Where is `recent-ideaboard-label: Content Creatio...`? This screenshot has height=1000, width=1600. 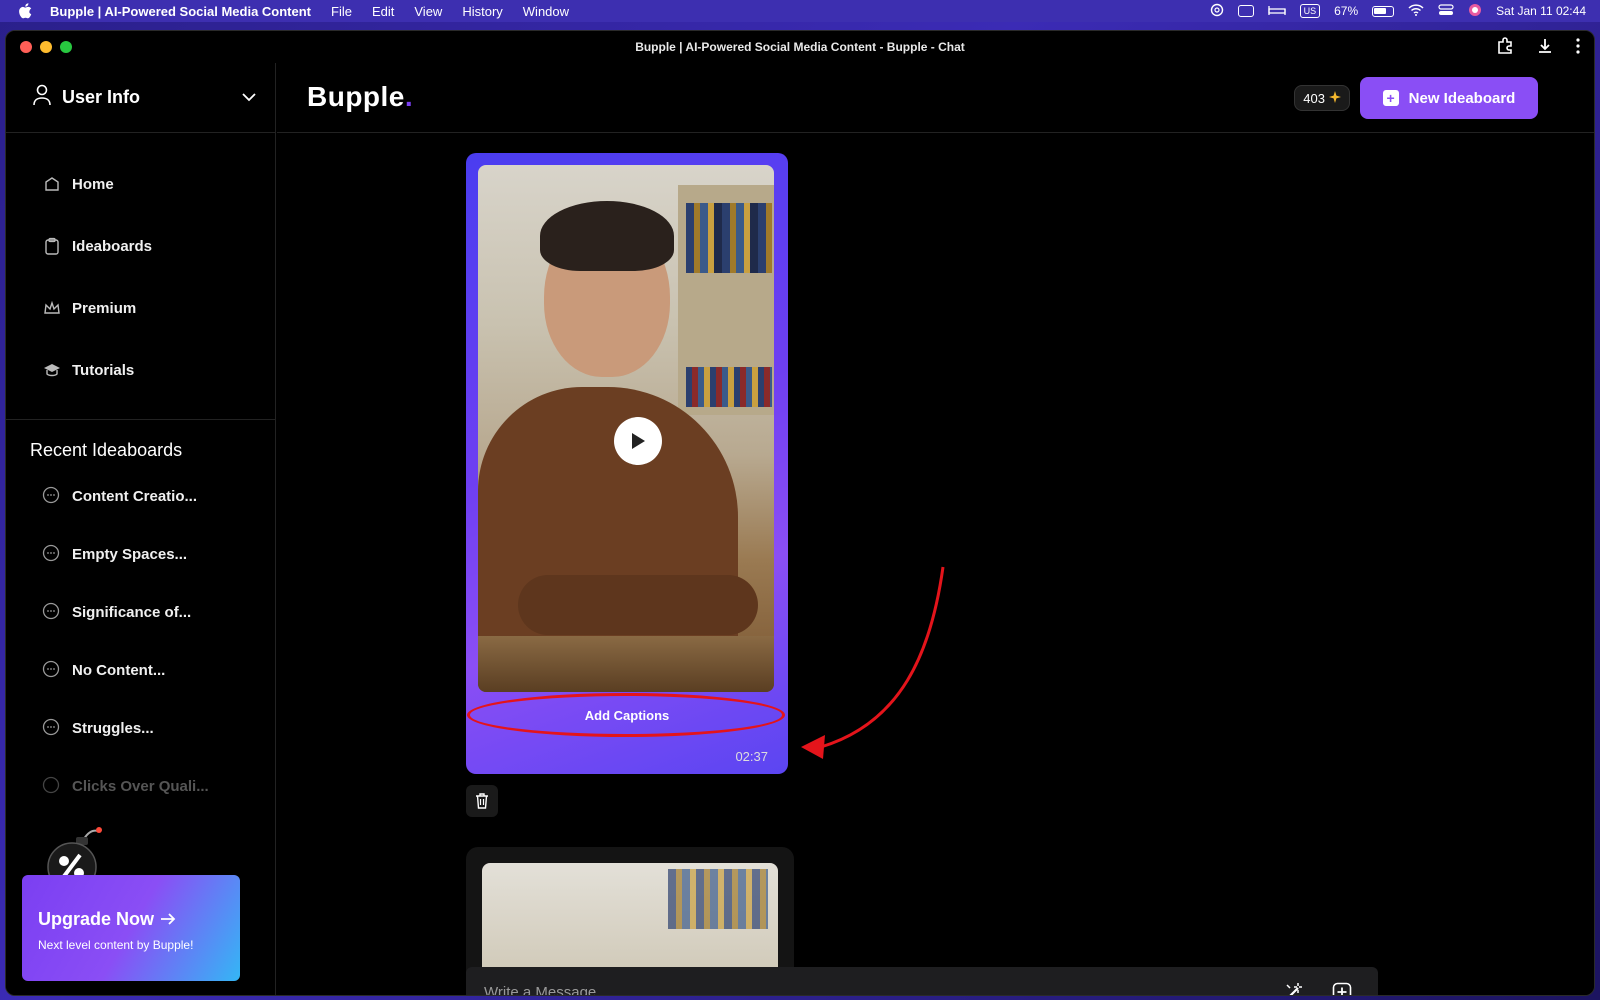
recent-ideaboard-label: Content Creatio... is located at coordinates (135, 496).